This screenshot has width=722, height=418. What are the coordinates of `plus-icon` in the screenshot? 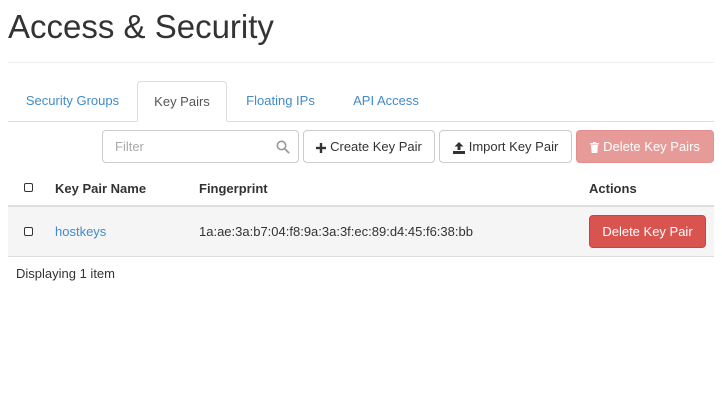 It's located at (321, 147).